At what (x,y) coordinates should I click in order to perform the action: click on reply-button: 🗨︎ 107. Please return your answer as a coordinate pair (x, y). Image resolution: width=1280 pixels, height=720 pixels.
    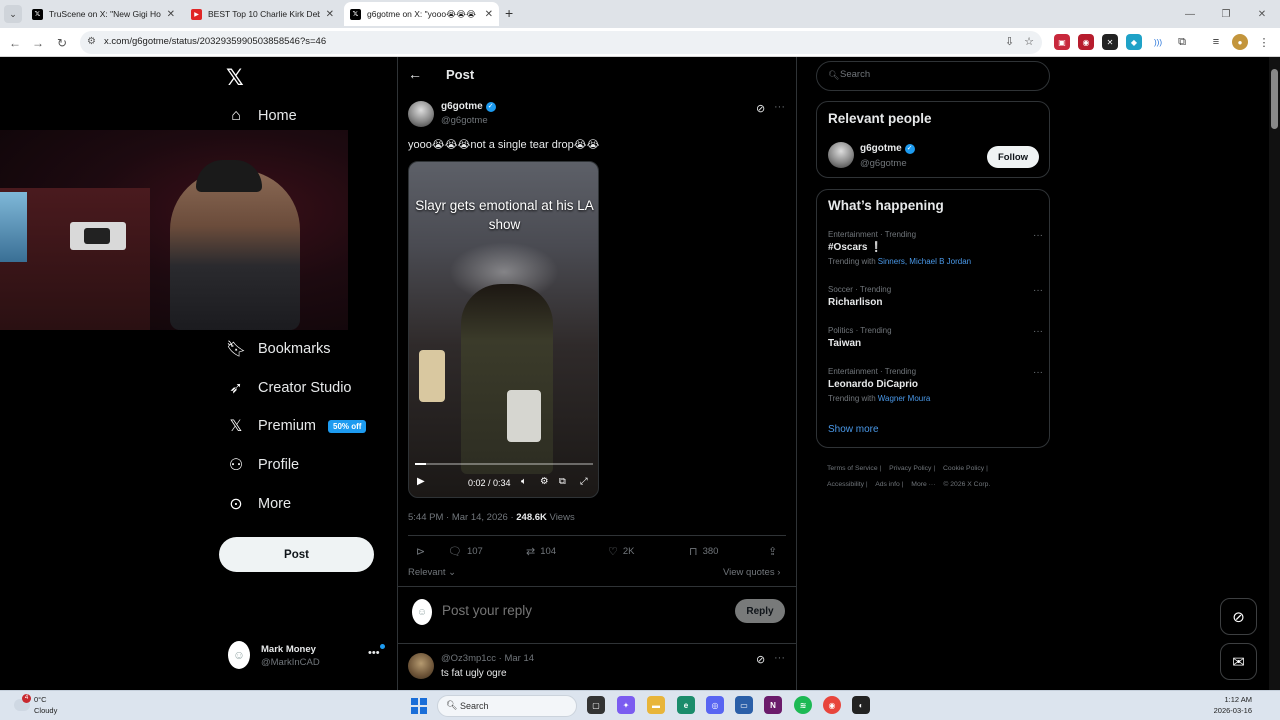
    Looking at the image, I should click on (465, 551).